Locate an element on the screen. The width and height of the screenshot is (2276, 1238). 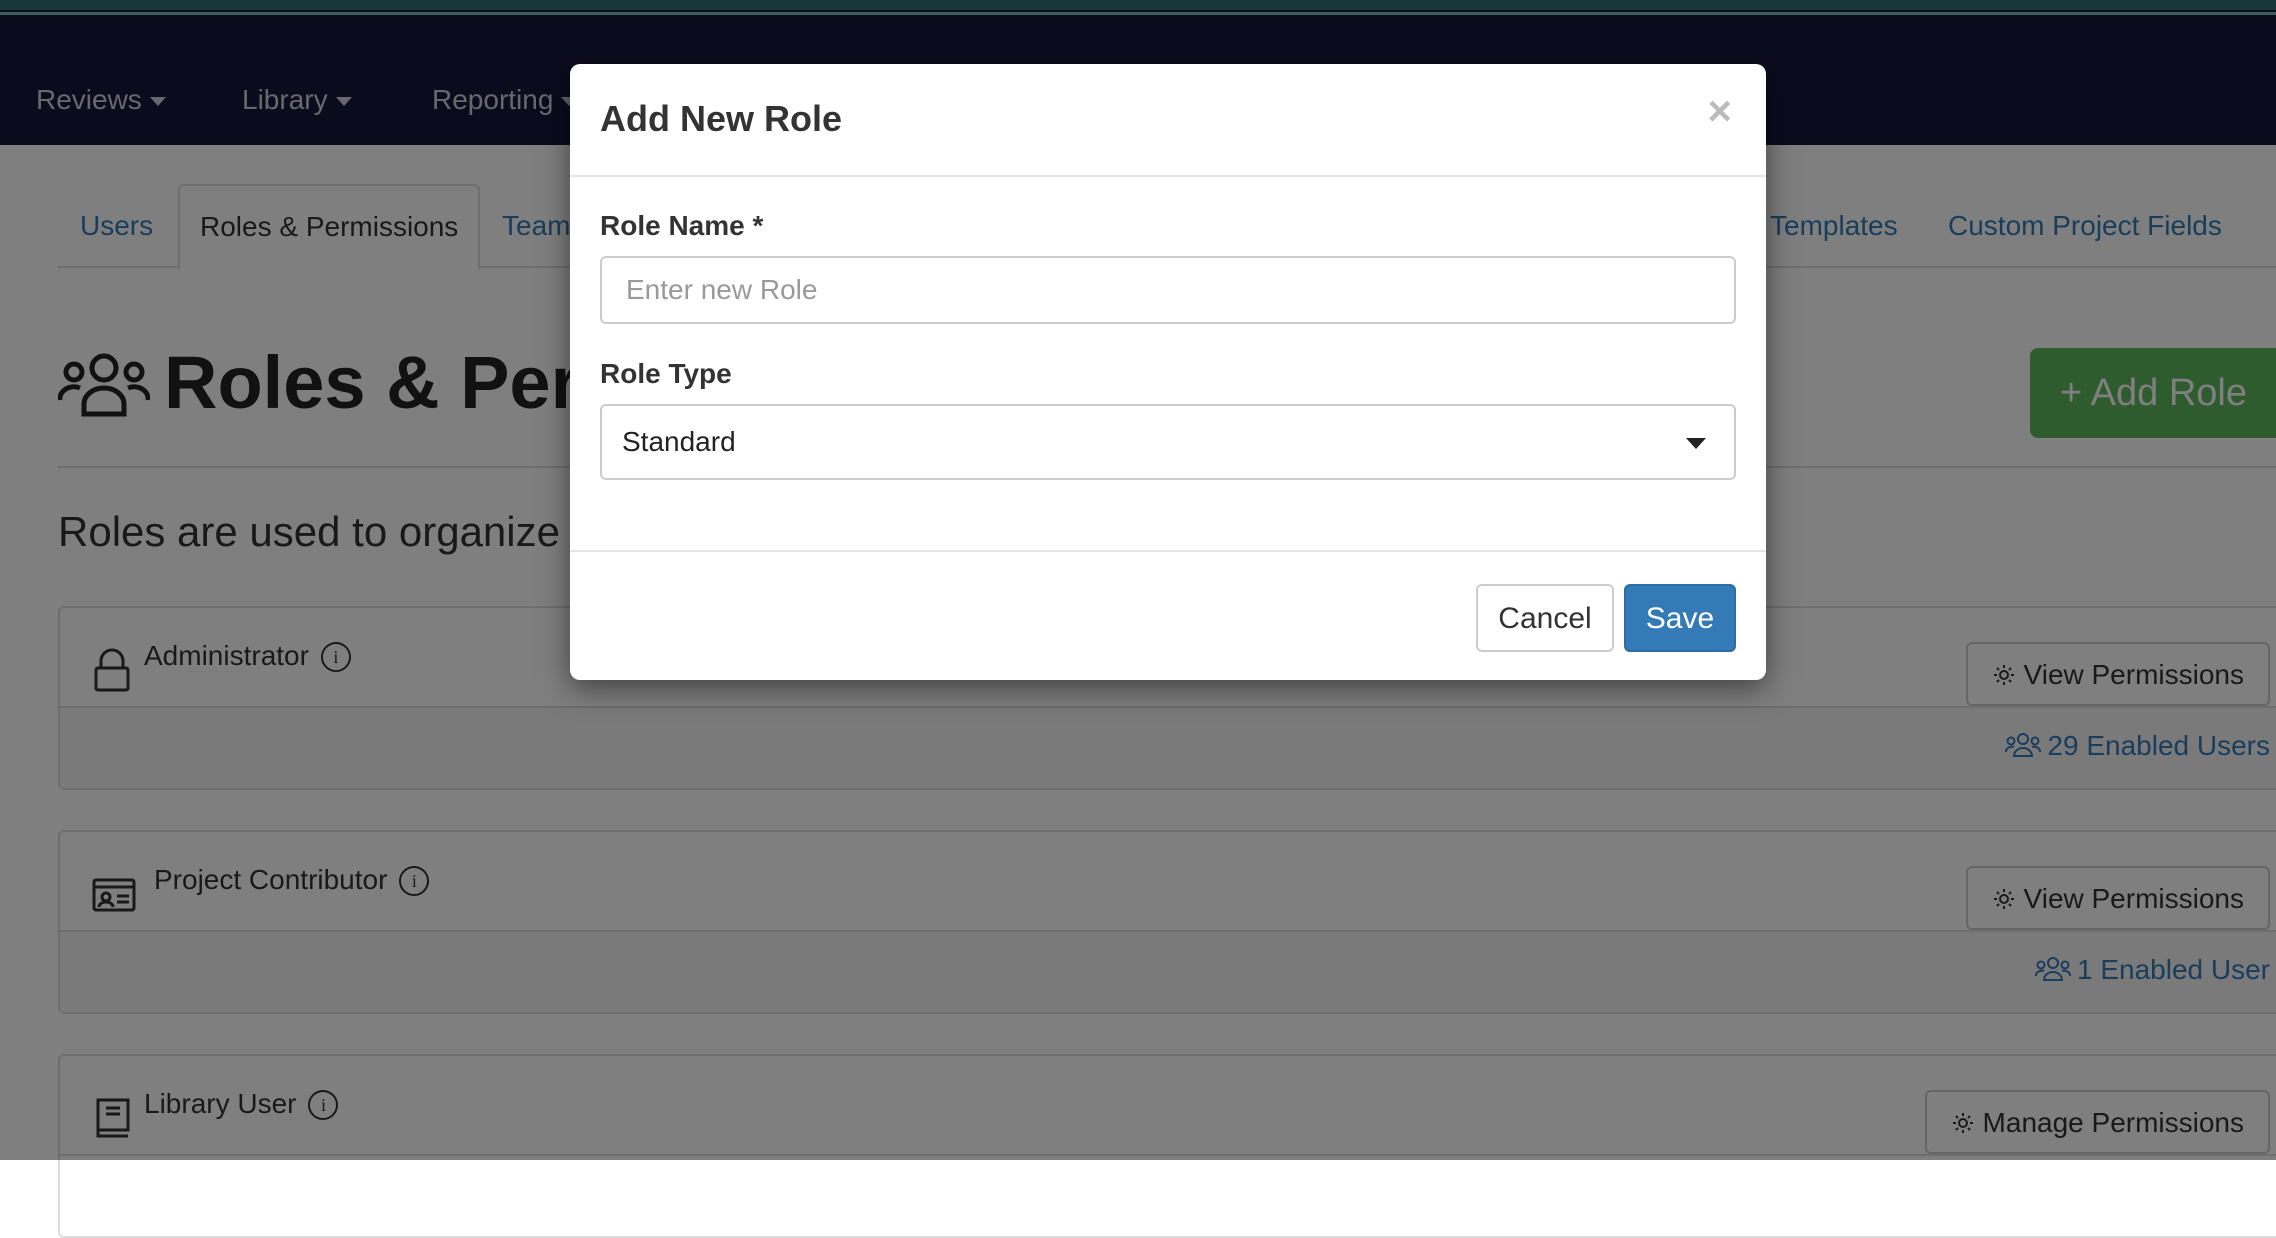
role-type-selected-value: Standard is located at coordinates (679, 441).